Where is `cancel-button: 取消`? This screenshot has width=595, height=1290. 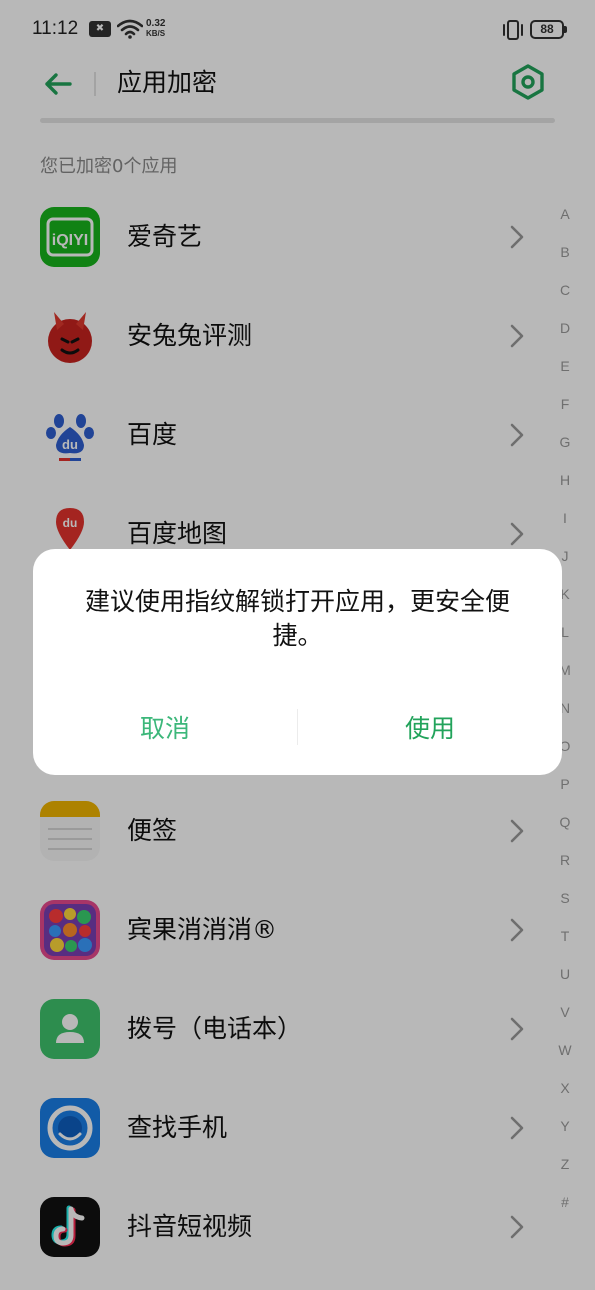
cancel-button: 取消 is located at coordinates (165, 729).